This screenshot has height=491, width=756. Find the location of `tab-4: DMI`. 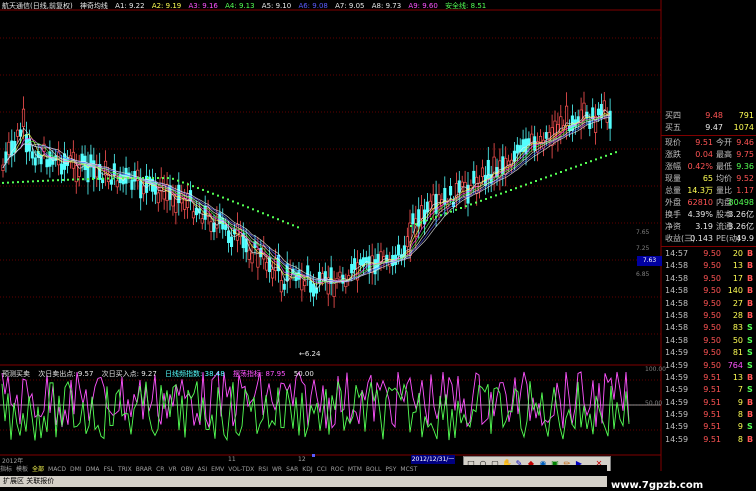

tab-4: DMI is located at coordinates (76, 469).